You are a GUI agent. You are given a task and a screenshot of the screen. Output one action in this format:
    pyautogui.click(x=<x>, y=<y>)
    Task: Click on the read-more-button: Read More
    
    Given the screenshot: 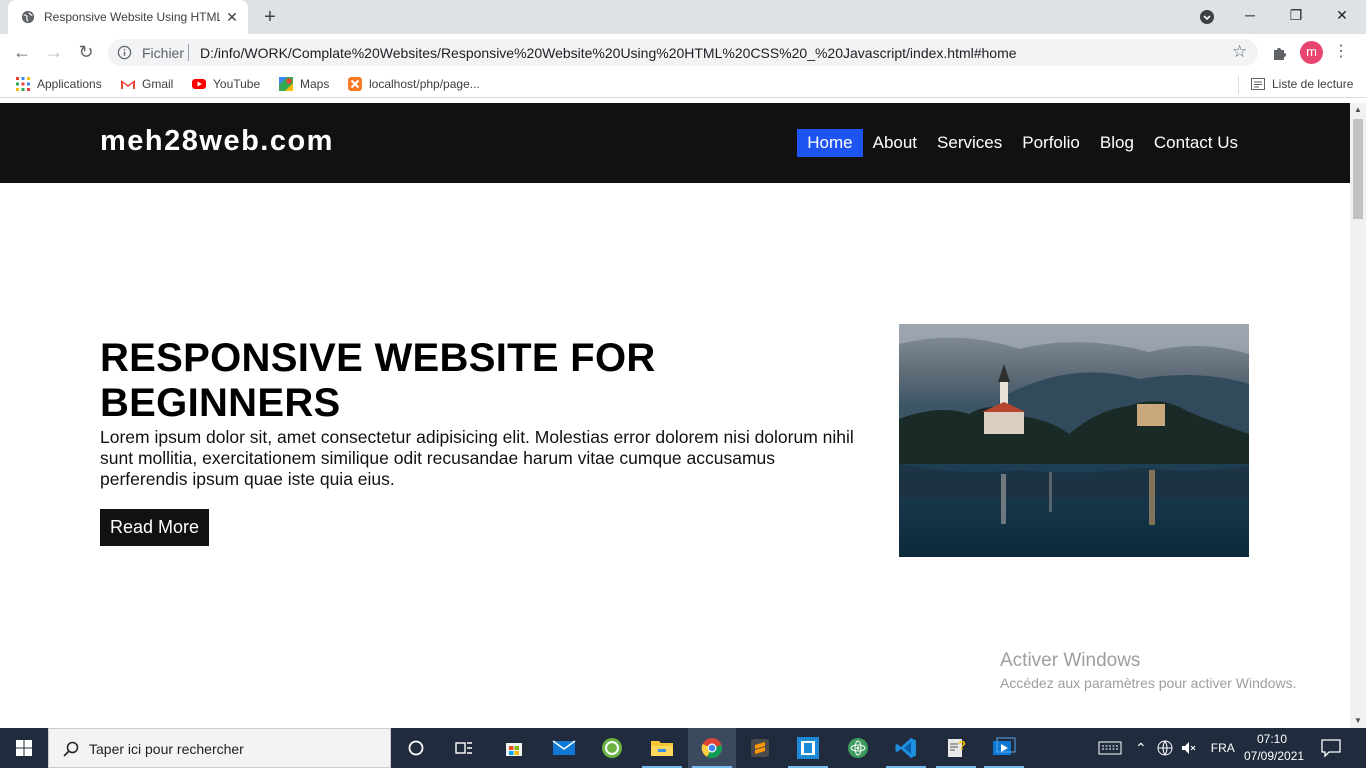 What is the action you would take?
    pyautogui.click(x=154, y=527)
    